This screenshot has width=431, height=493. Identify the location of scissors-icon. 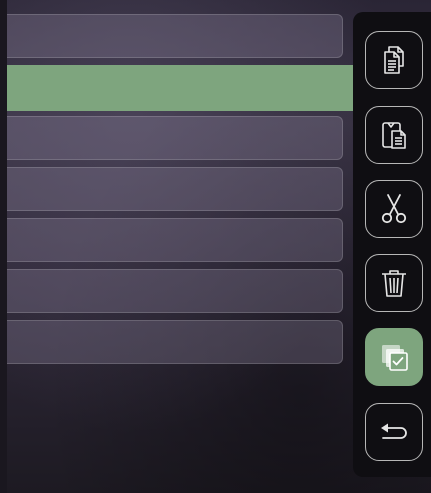
(394, 209).